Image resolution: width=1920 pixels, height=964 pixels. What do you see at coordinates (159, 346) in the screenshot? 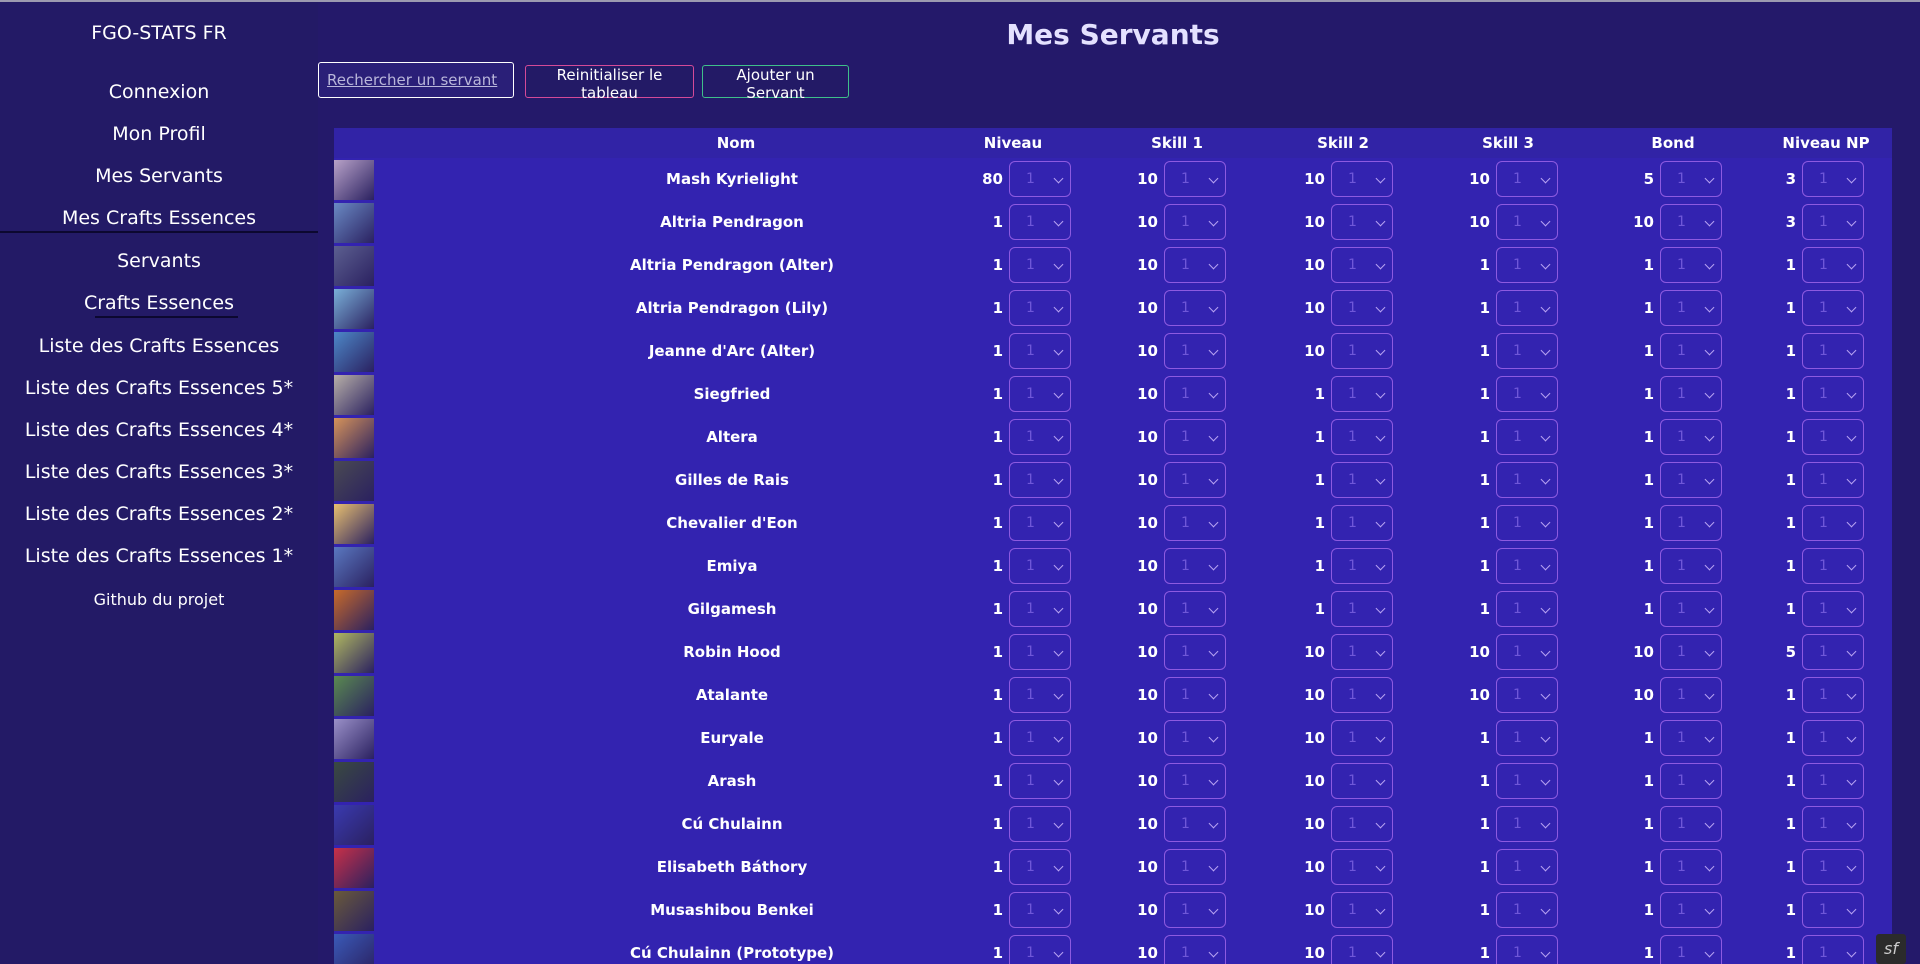
I see `sidebar-item-liste-ce: Liste des Crafts Essences` at bounding box center [159, 346].